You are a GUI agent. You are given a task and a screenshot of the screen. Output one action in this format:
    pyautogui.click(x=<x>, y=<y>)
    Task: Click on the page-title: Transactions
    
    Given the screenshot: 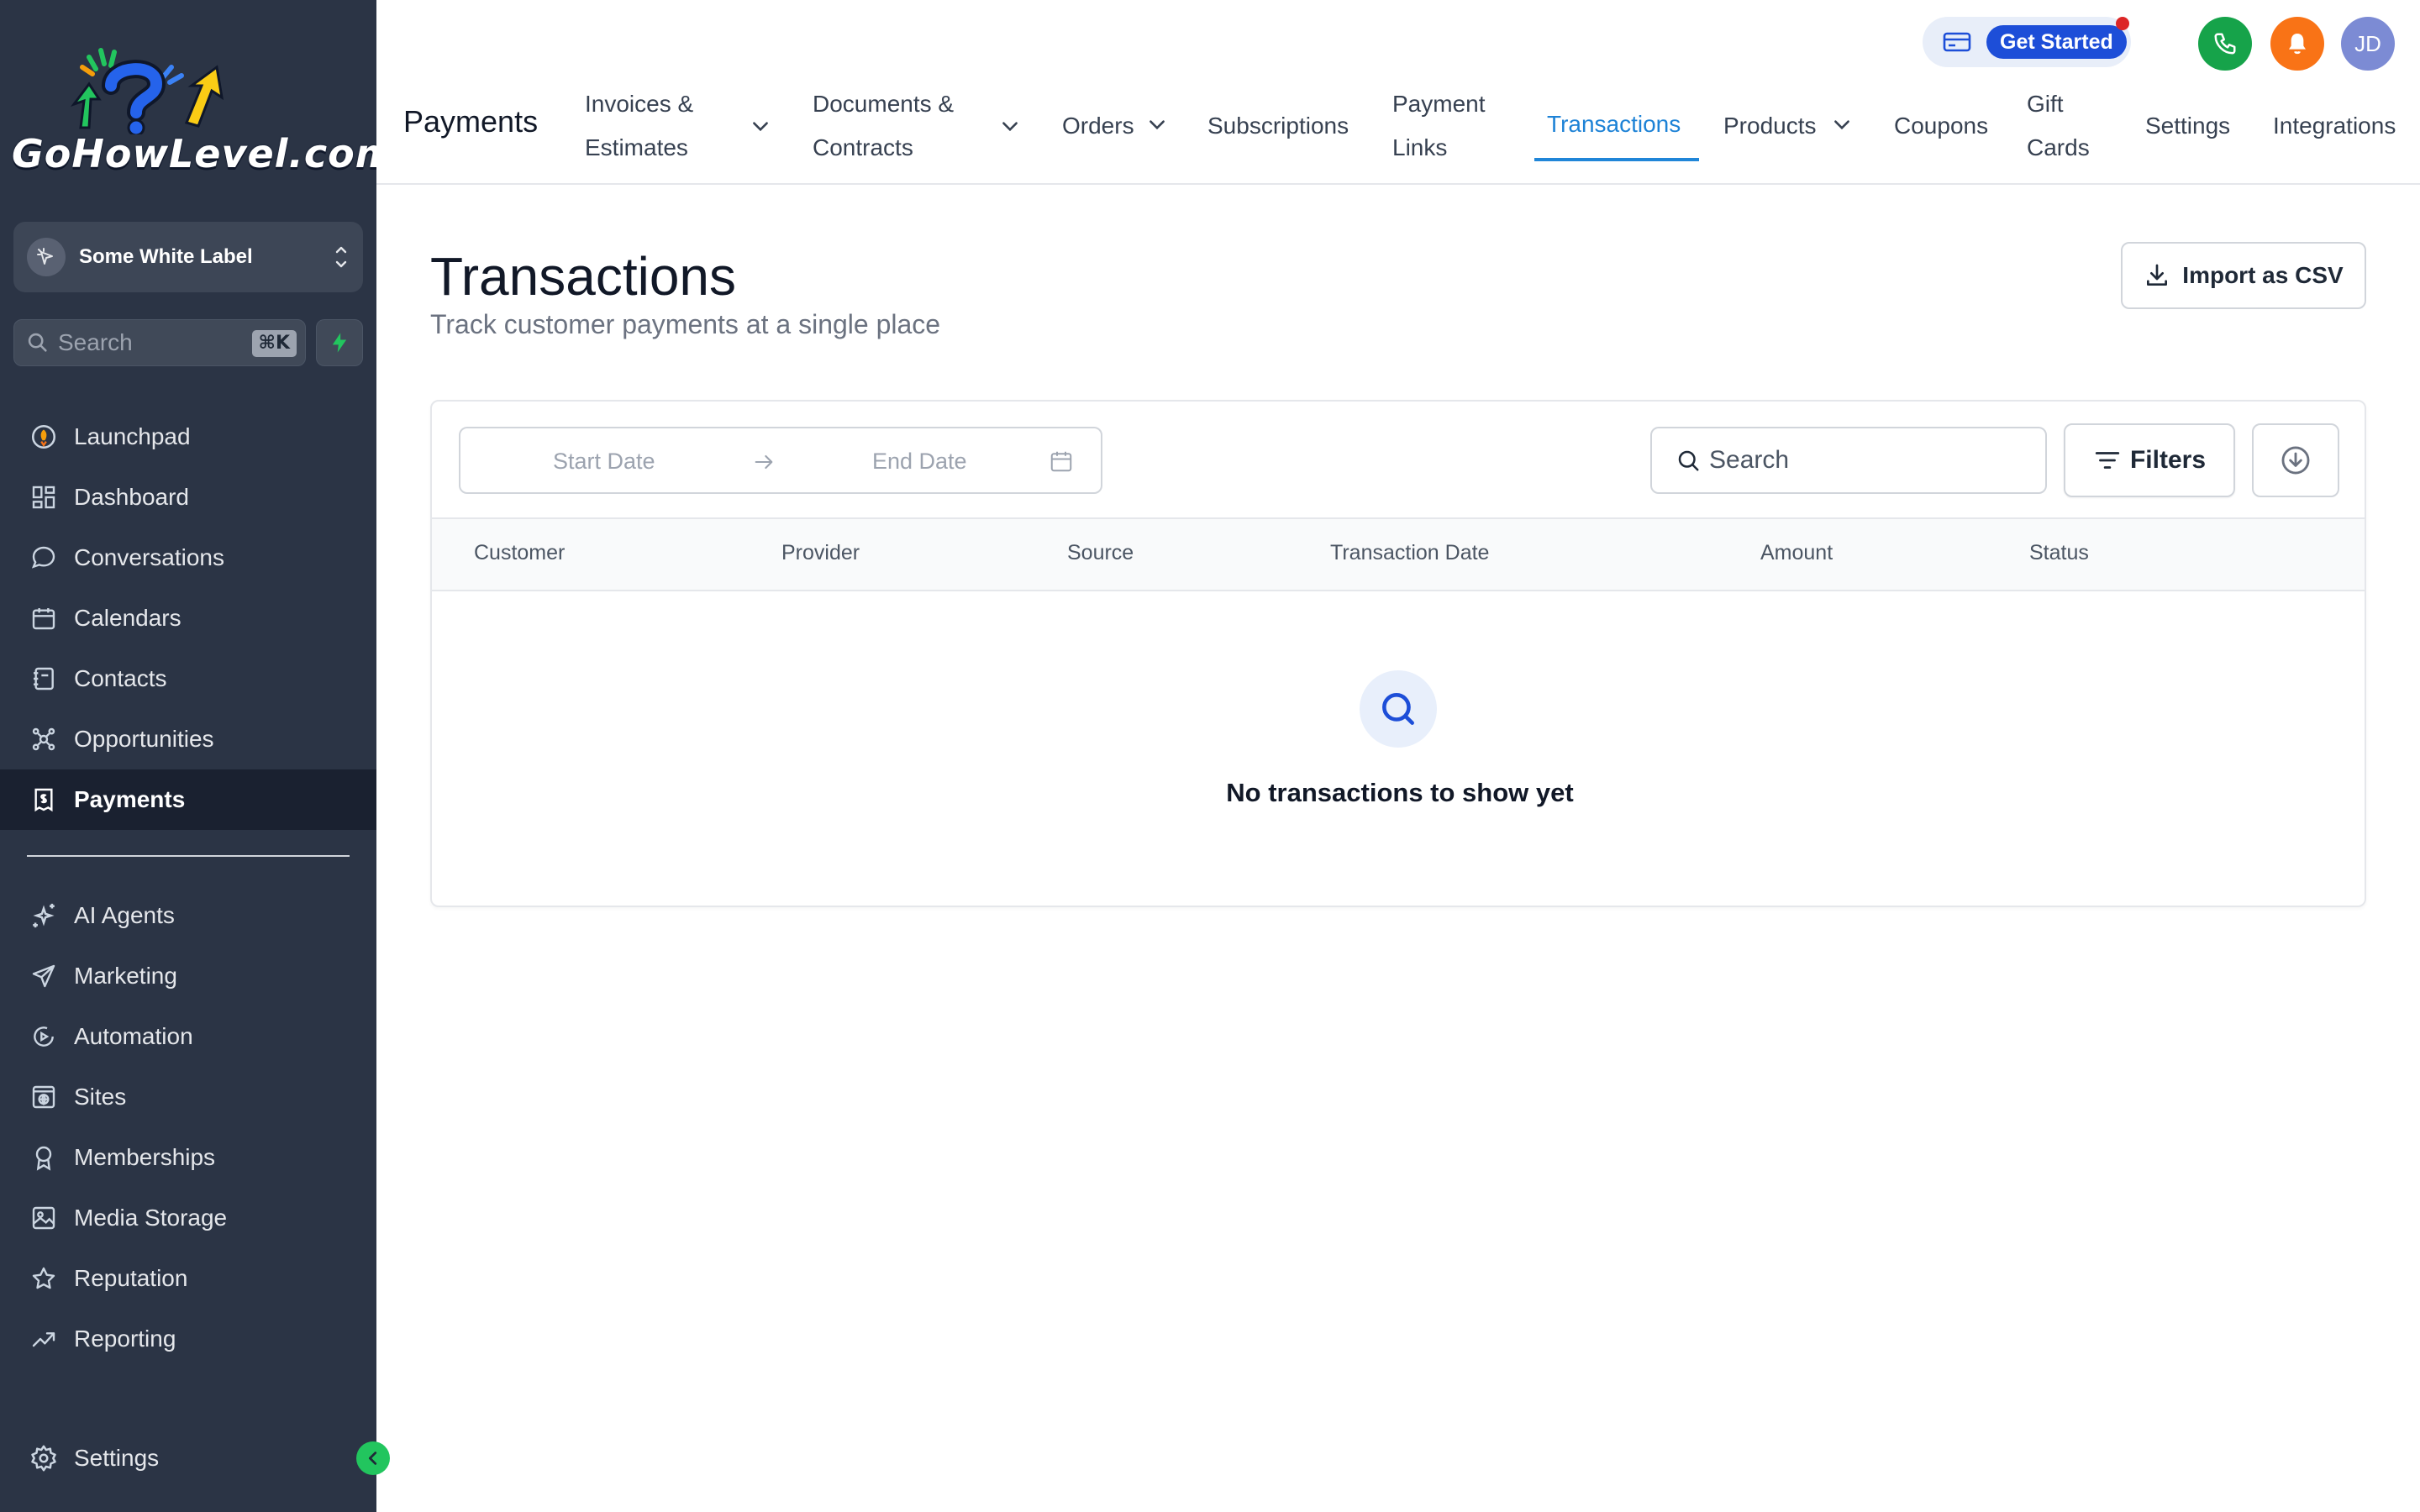 What is the action you would take?
    pyautogui.click(x=583, y=276)
    